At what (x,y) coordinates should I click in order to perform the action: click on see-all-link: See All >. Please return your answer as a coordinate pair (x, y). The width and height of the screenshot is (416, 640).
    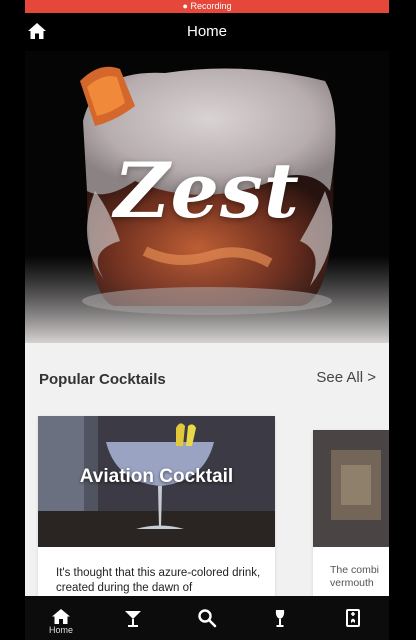
    Looking at the image, I should click on (346, 377).